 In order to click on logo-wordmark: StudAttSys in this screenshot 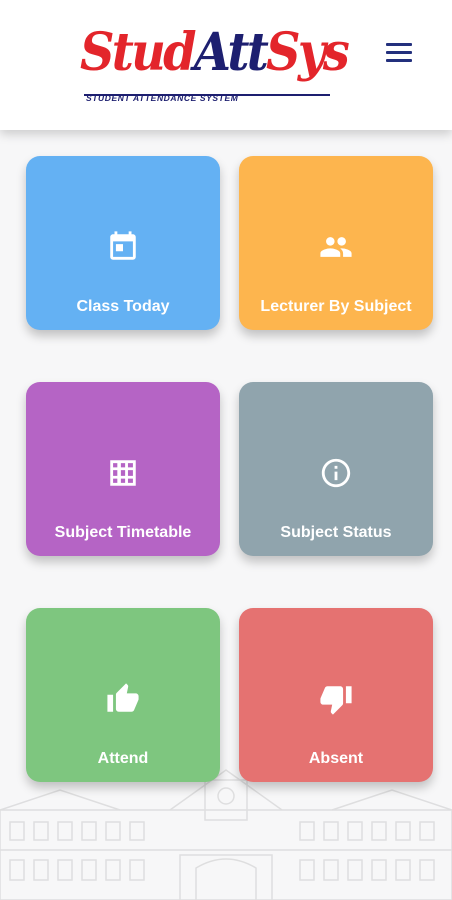, I will do `click(215, 52)`.